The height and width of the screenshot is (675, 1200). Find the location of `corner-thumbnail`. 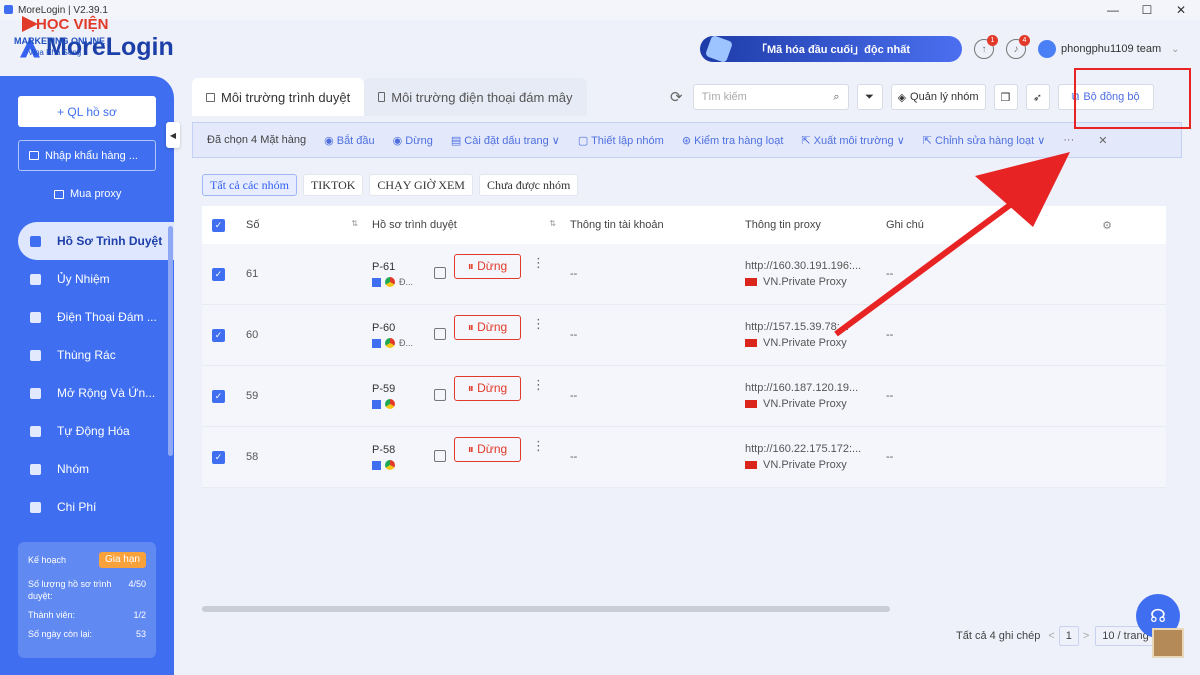

corner-thumbnail is located at coordinates (1168, 643).